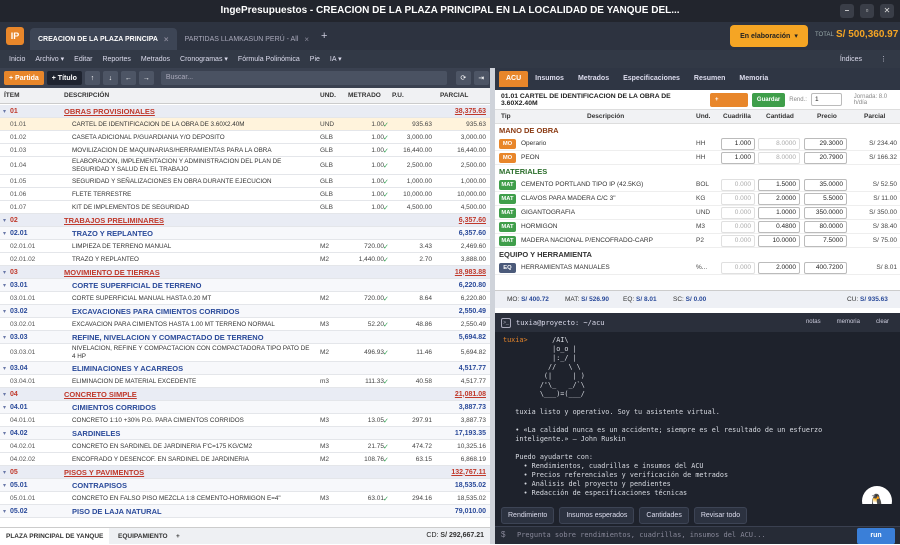  Describe the element at coordinates (528, 515) in the screenshot. I see `quick-rendimiento-button: Rendimiento` at that location.